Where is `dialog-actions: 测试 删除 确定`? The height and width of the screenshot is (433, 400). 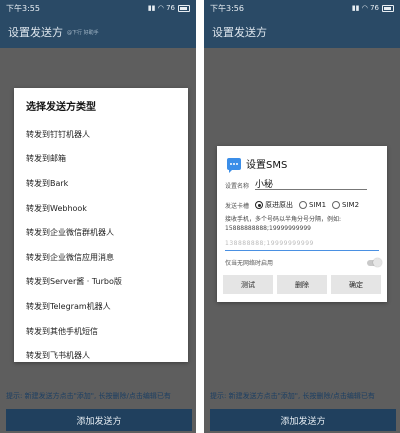 dialog-actions: 测试 删除 确定 is located at coordinates (302, 284).